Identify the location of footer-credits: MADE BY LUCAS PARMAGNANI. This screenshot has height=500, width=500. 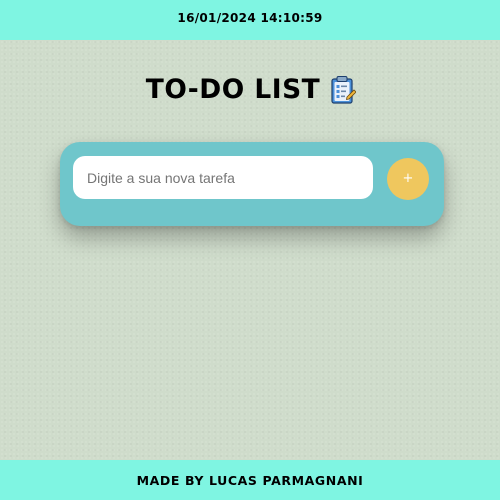
(250, 480).